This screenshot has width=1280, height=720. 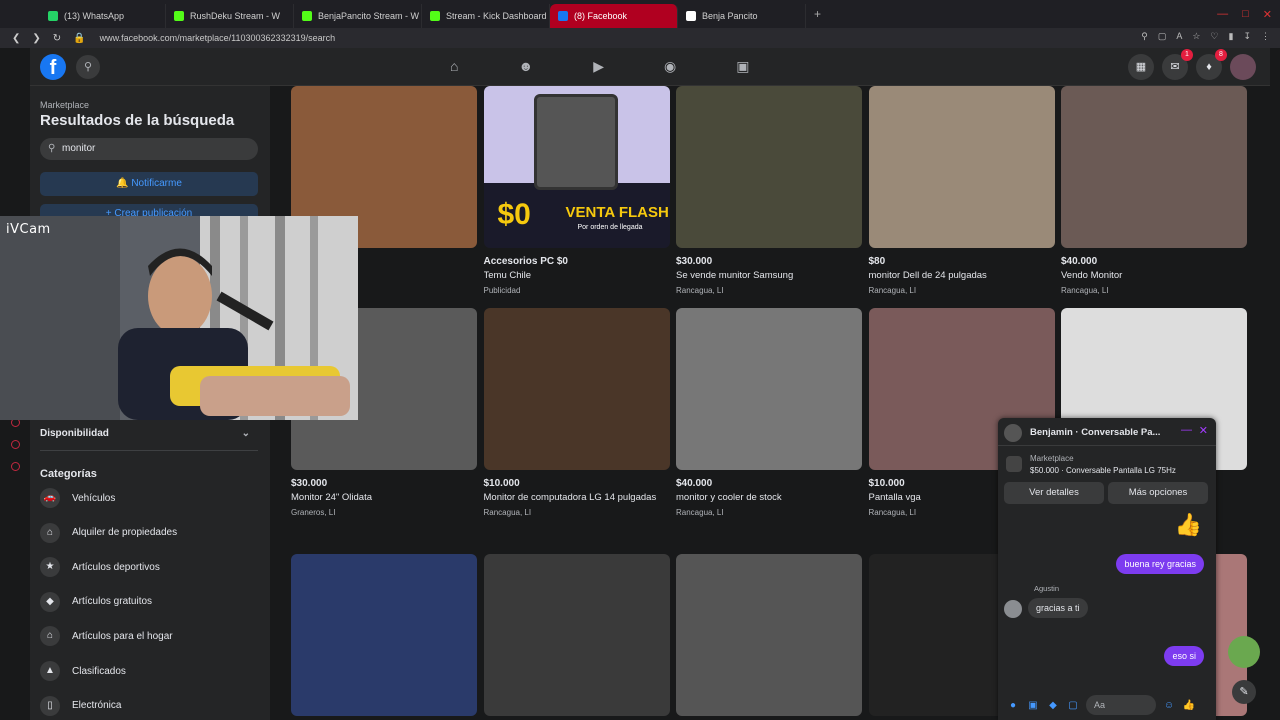 I want to click on search-icon: ⚲, so click(x=88, y=67).